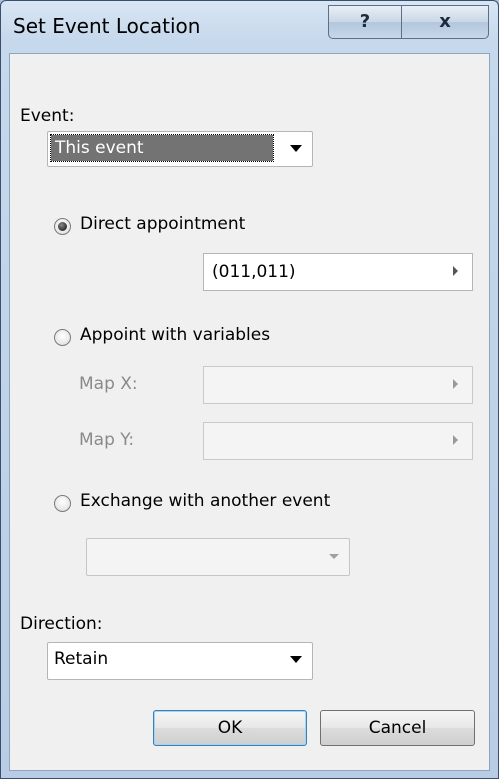 The image size is (499, 779). I want to click on help-icon: ?, so click(365, 21).